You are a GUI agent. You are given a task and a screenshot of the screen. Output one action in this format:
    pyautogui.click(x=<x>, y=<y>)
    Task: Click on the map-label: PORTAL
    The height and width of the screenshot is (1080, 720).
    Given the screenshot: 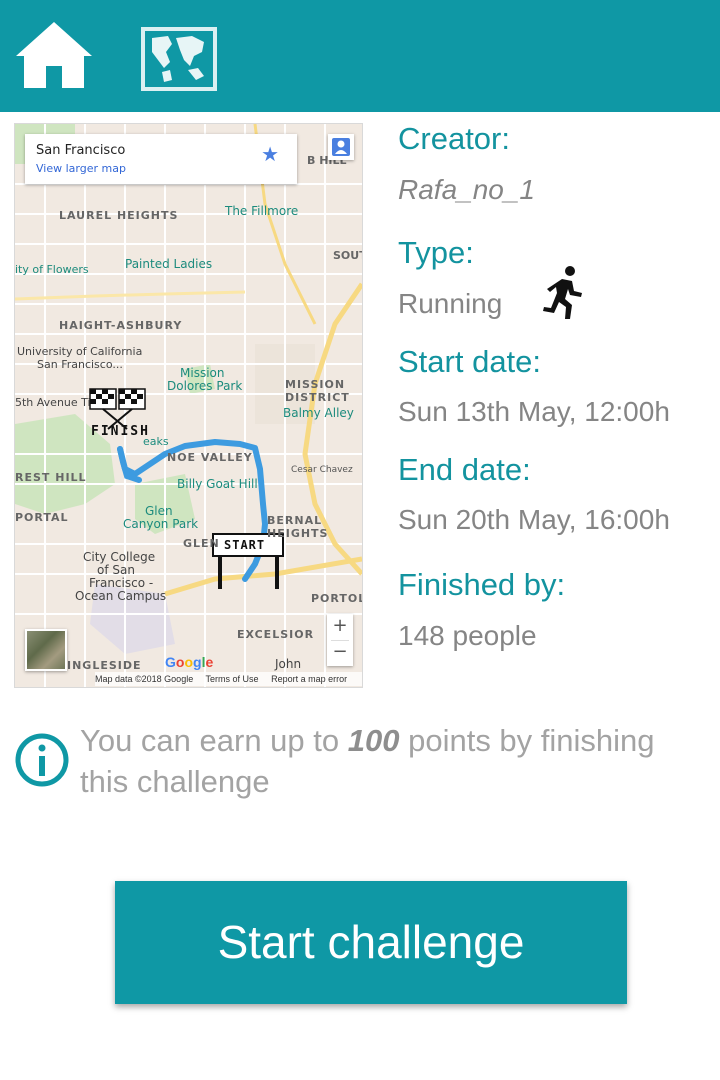 What is the action you would take?
    pyautogui.click(x=42, y=517)
    